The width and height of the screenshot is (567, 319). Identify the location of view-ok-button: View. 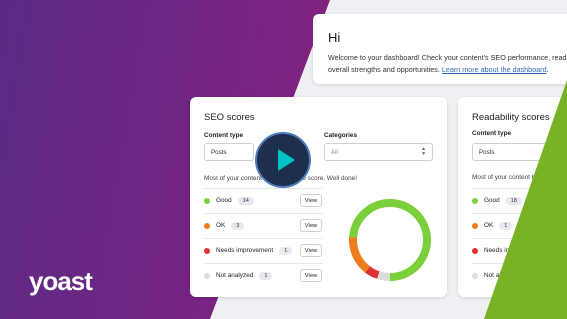
(311, 225).